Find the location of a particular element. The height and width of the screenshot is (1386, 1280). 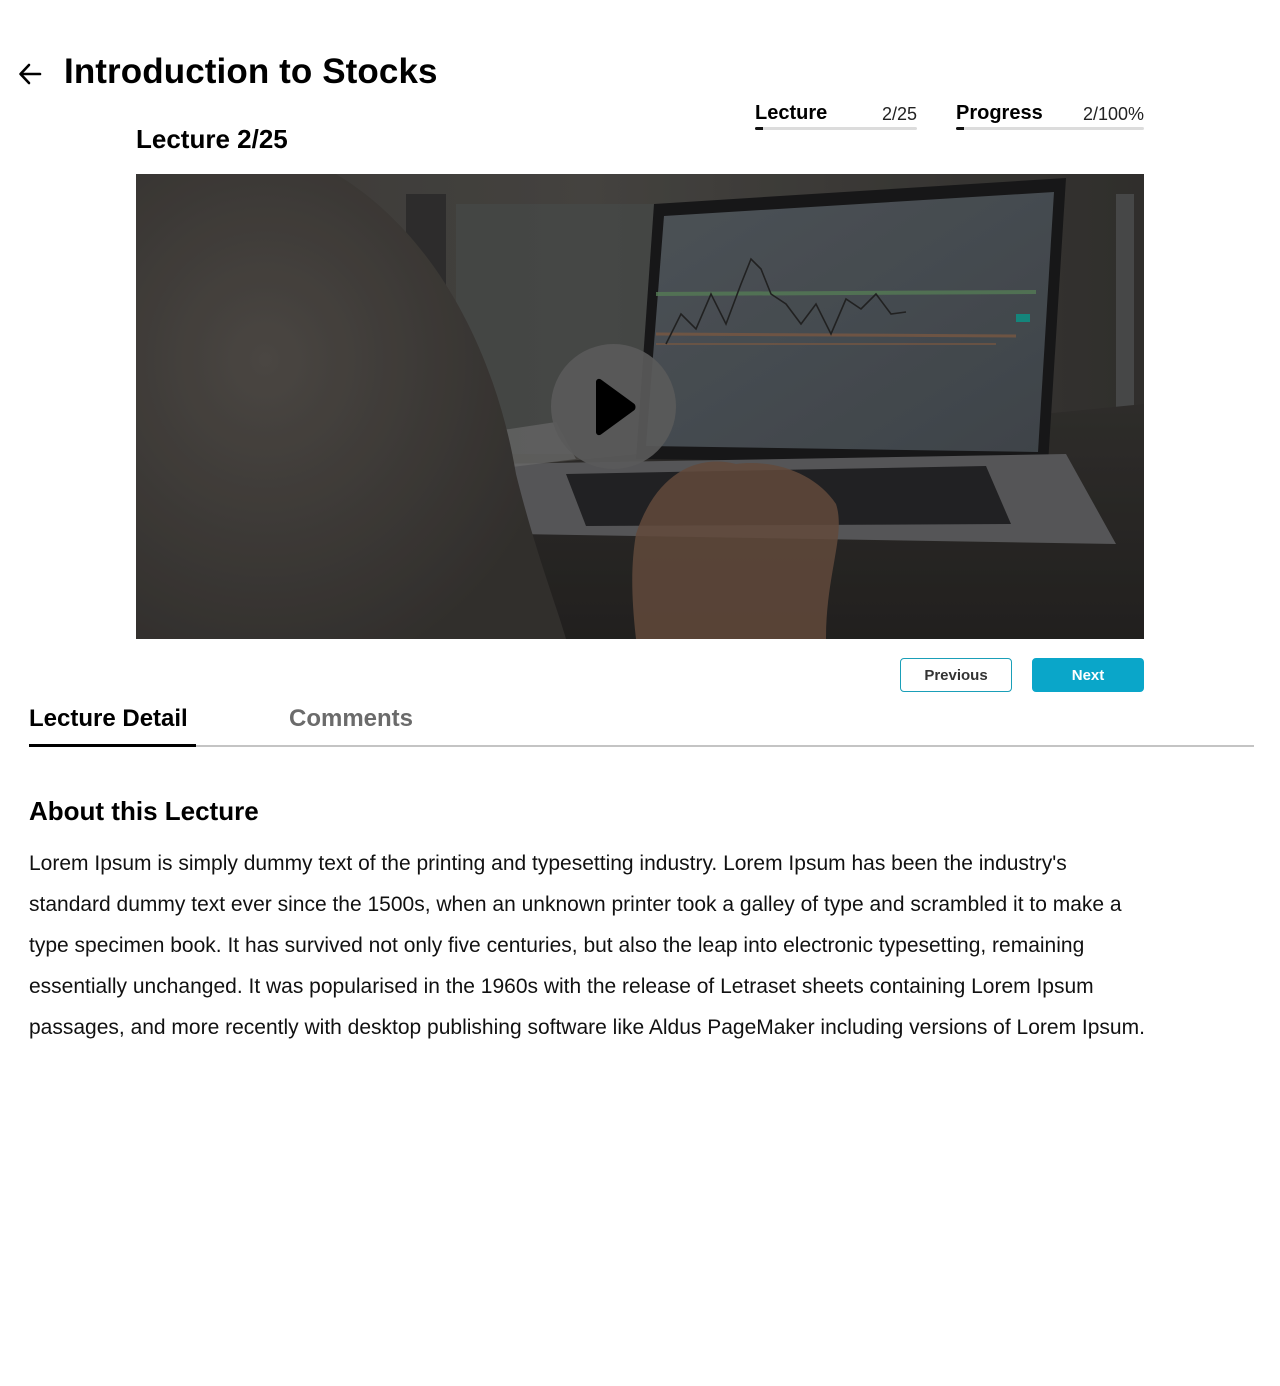

arrow-left-icon is located at coordinates (30, 74).